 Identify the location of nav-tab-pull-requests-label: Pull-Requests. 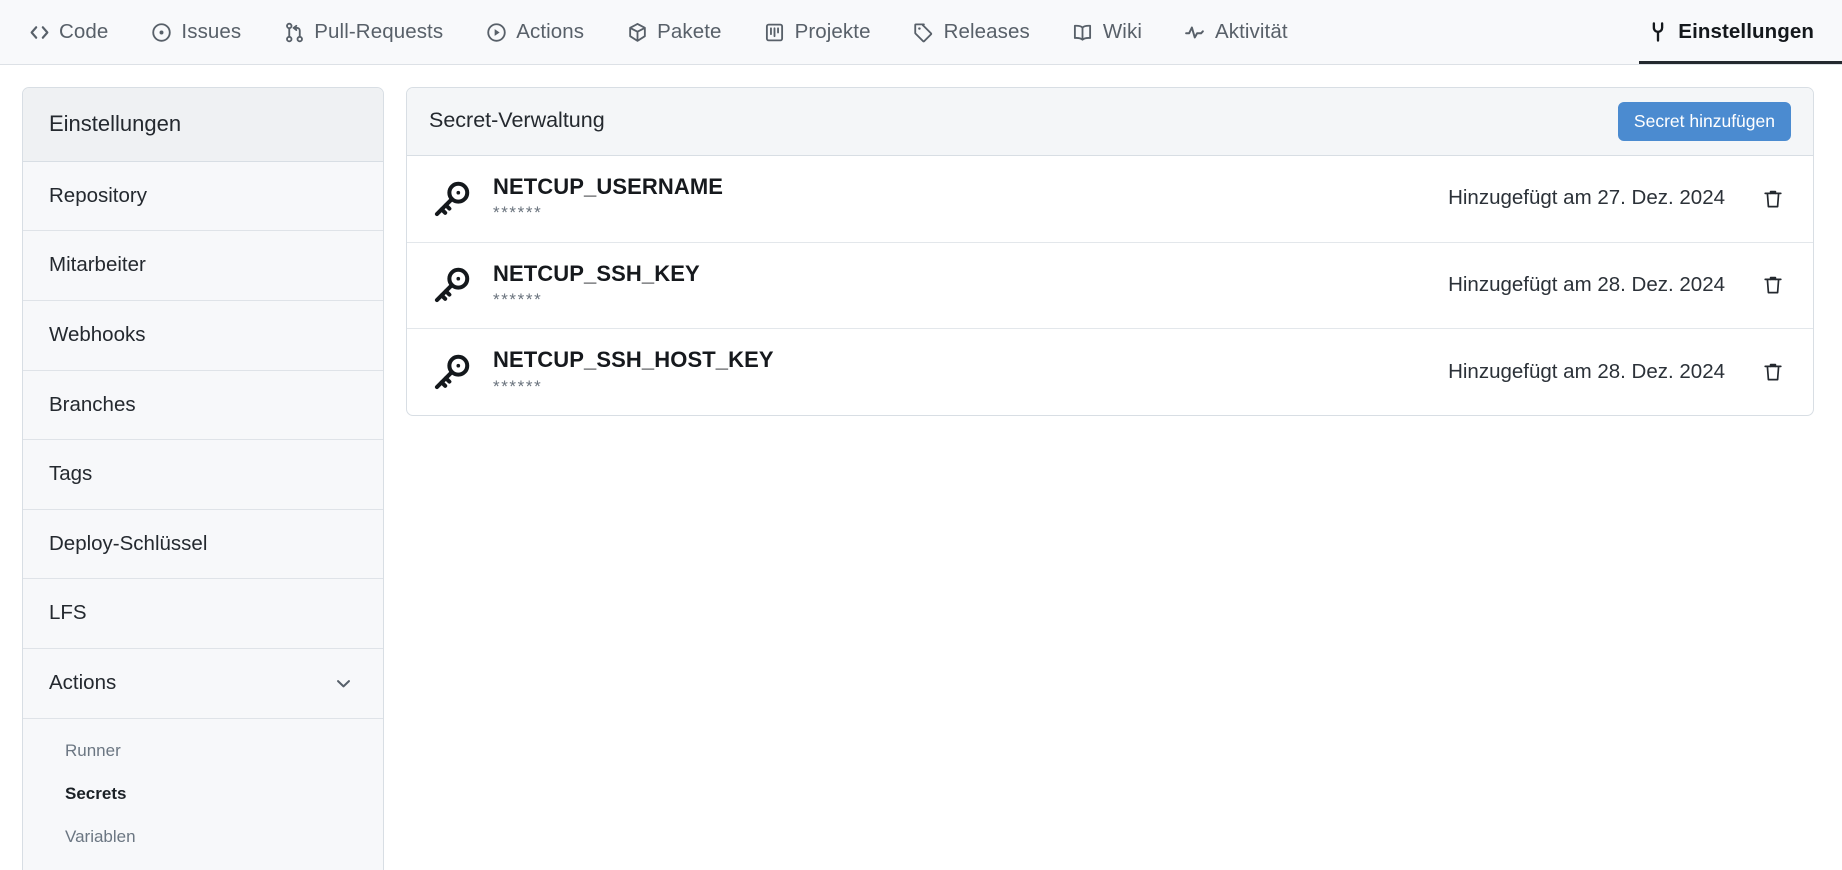
(379, 31).